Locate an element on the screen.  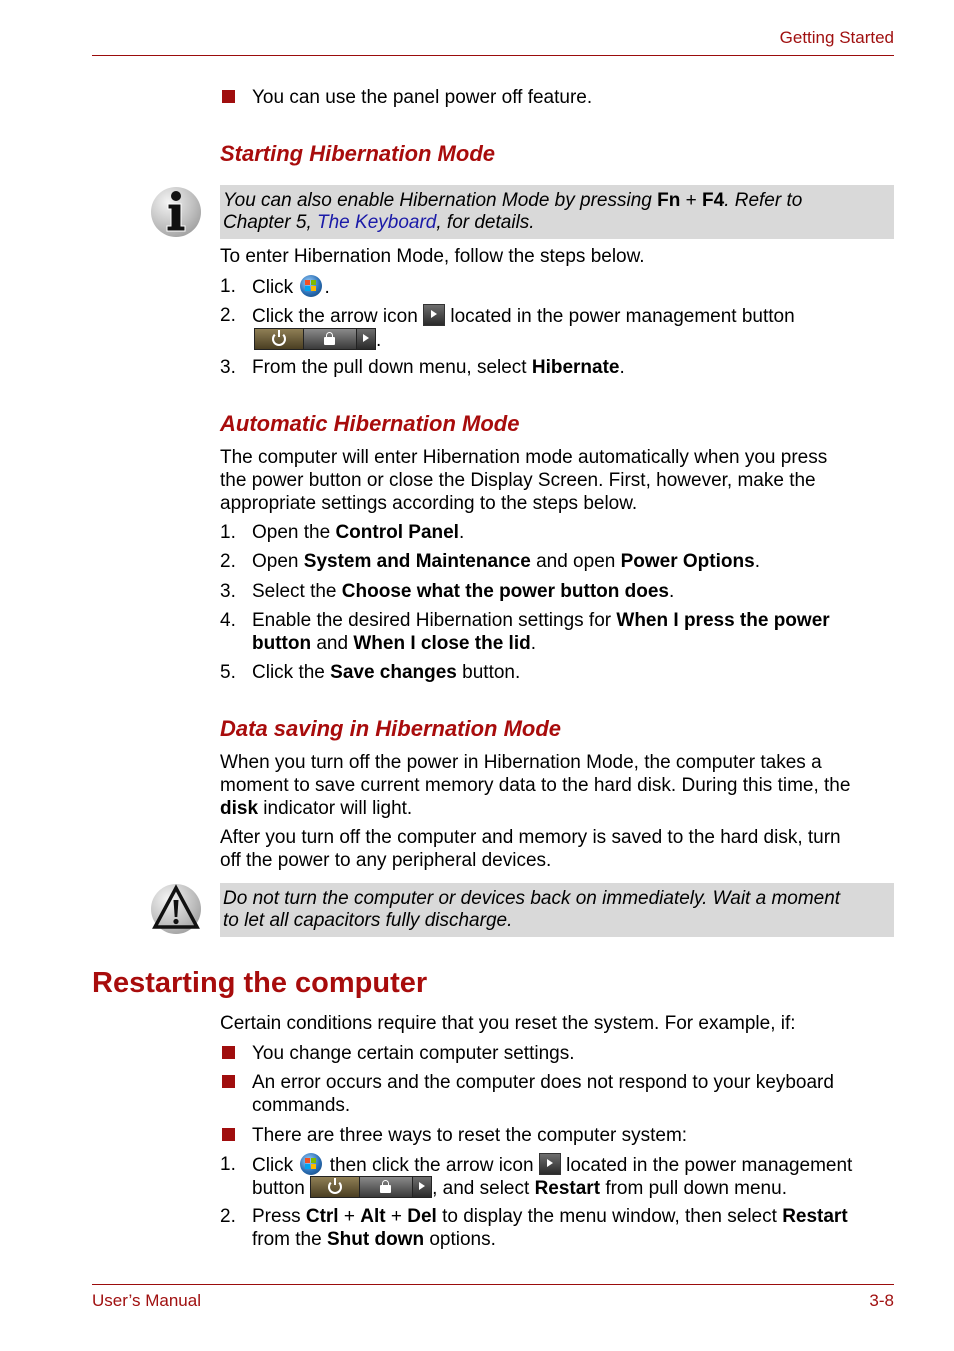
heading-data-saving: Data saving in Hibernation Mode is located at coordinates (391, 728).